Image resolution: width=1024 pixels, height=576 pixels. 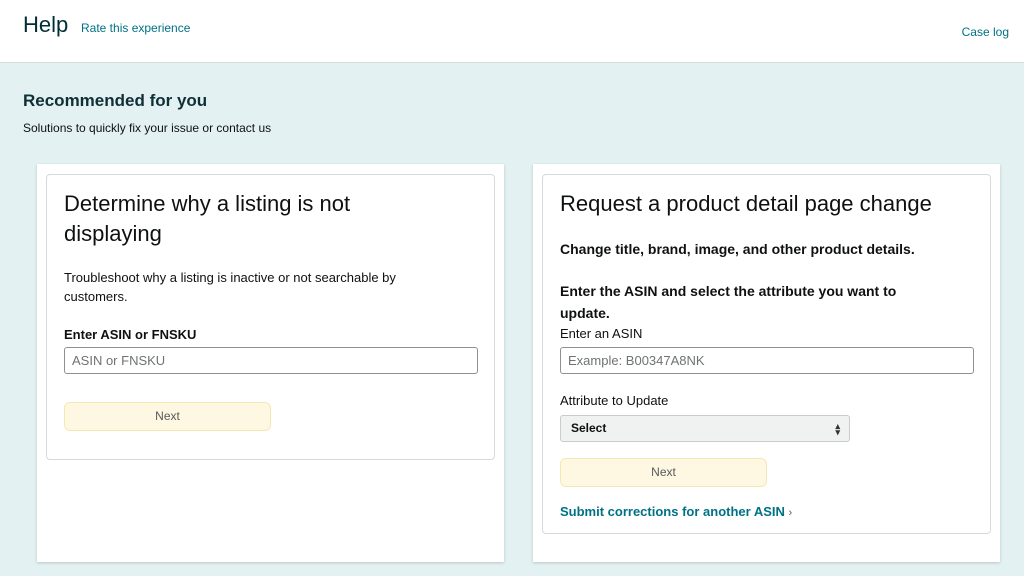 I want to click on detail-change-instruction-line2: update., so click(x=585, y=313).